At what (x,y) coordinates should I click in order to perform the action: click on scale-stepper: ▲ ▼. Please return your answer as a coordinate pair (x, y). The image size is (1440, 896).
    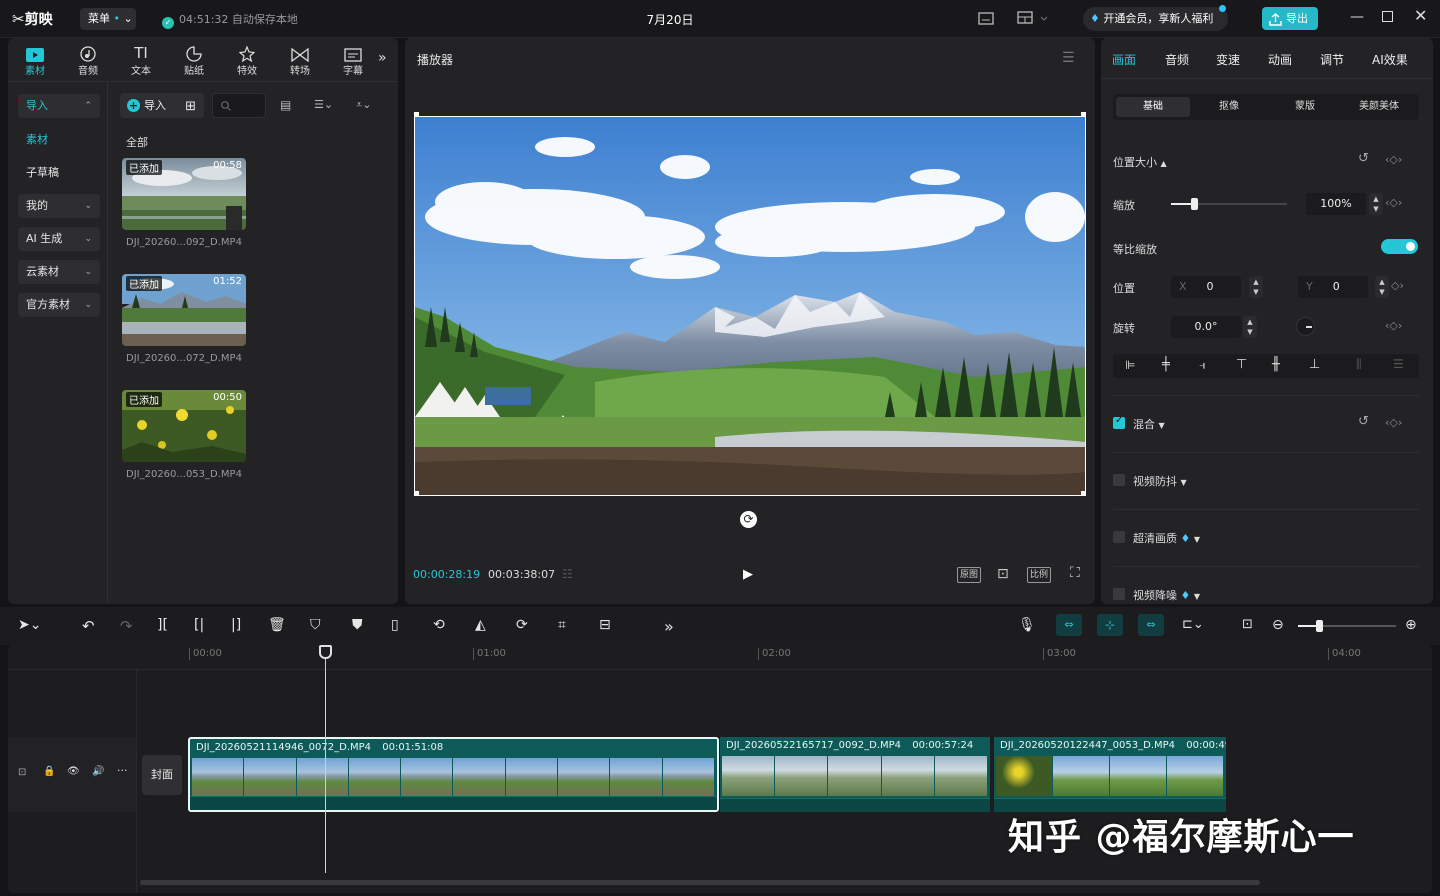
    Looking at the image, I should click on (1376, 204).